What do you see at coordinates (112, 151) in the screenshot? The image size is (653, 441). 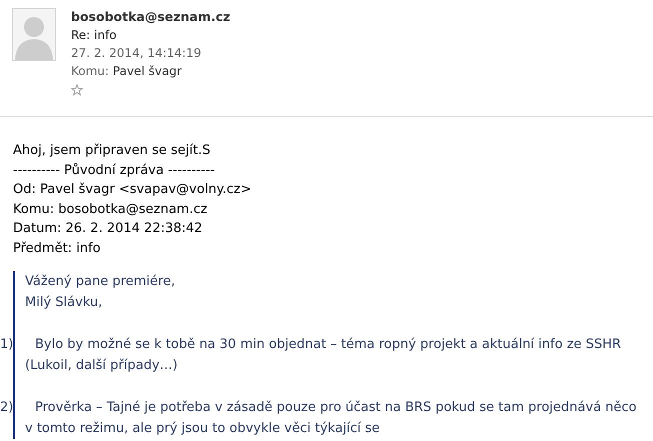 I see `message-line: Ahoj, jsem připraven se sejít.S` at bounding box center [112, 151].